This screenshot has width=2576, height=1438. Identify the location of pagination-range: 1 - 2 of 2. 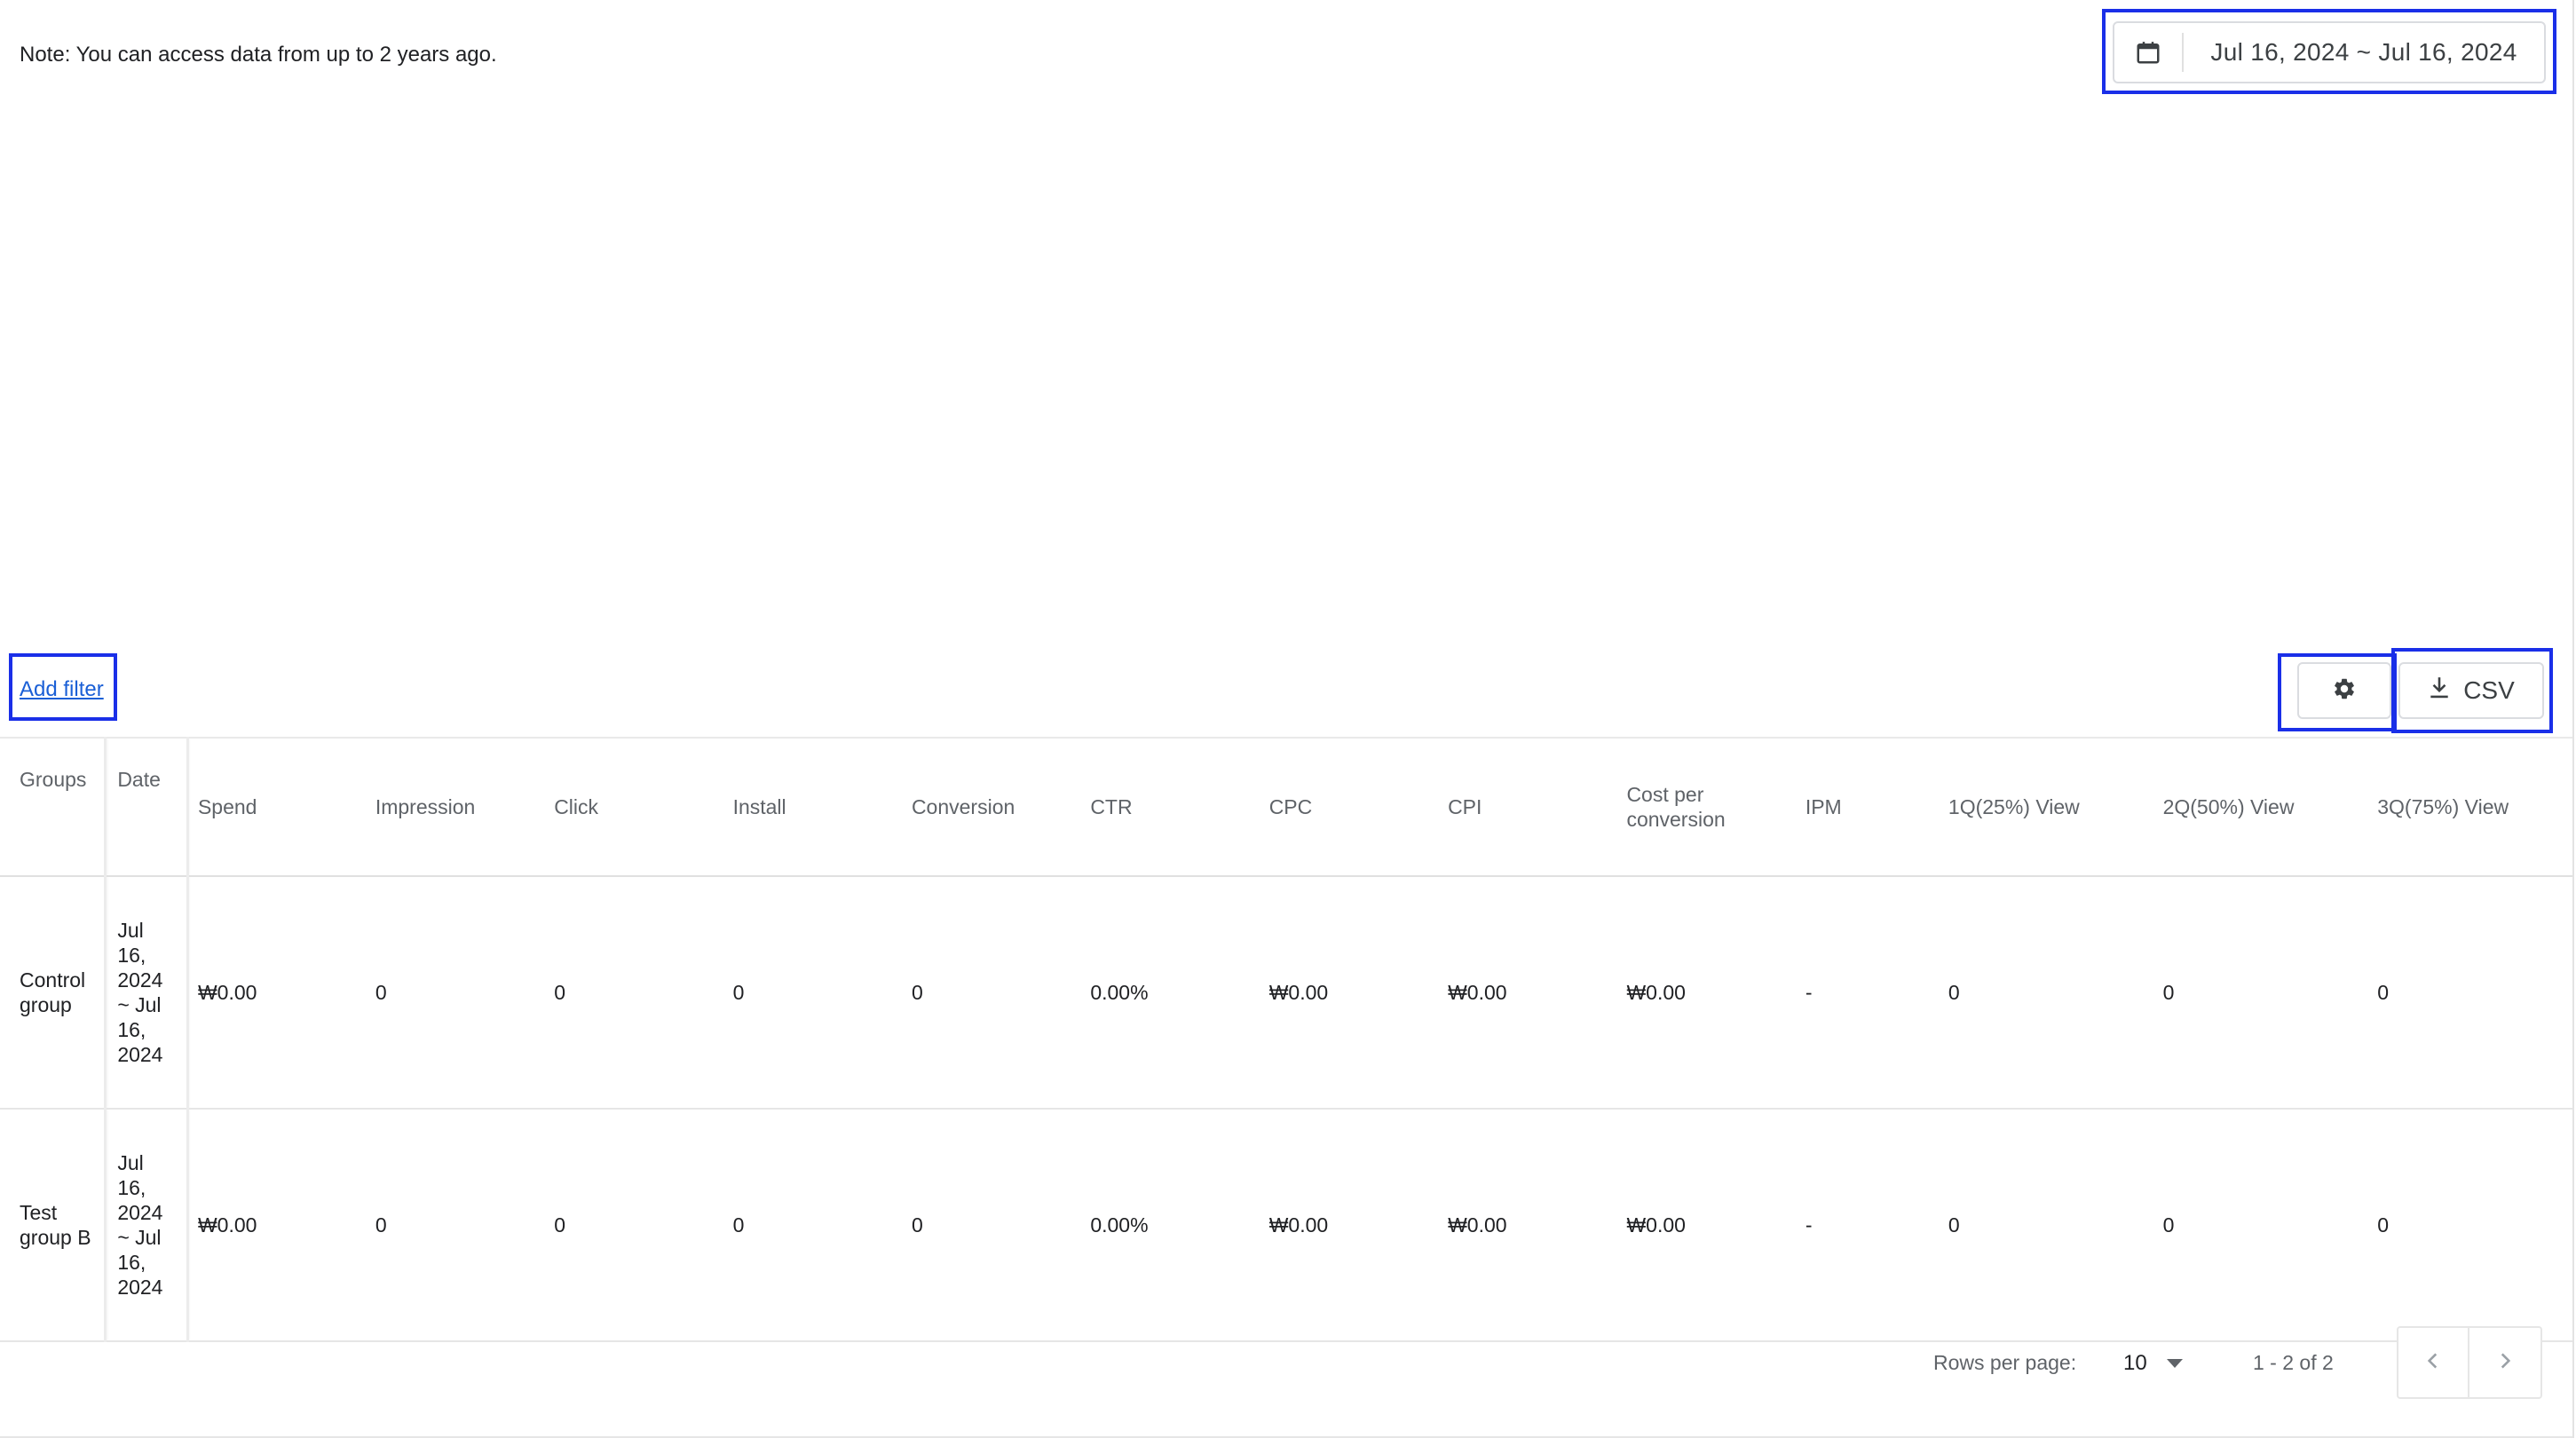
(2293, 1362).